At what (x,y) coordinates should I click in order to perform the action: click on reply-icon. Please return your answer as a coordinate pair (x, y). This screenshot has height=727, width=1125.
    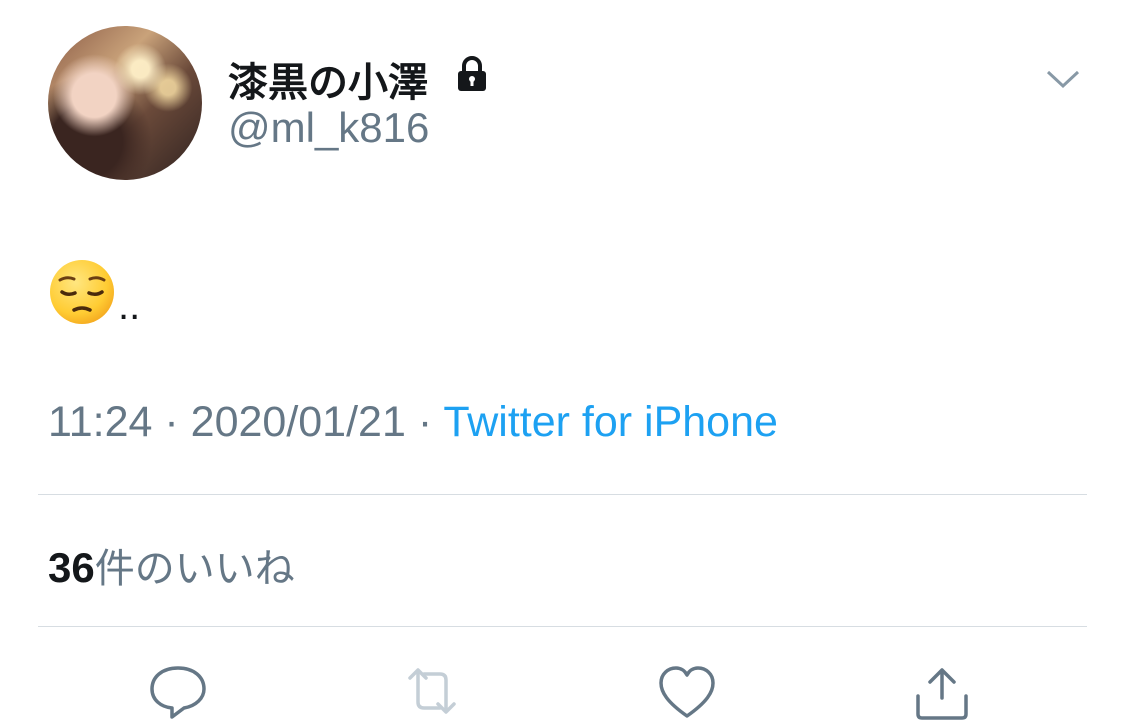
    Looking at the image, I should click on (178, 692).